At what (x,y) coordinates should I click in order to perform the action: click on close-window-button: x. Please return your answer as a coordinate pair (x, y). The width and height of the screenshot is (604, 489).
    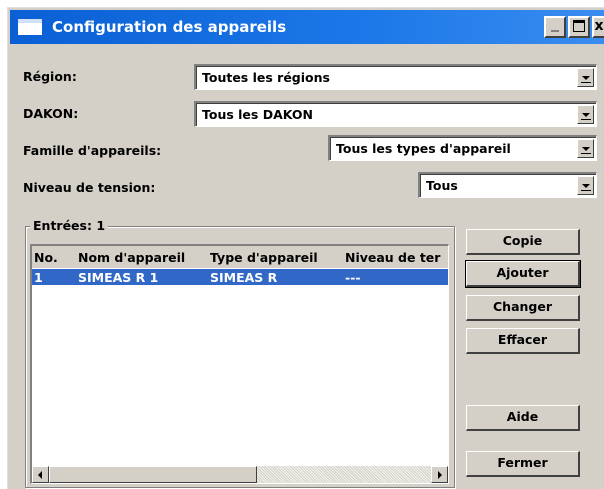
    Looking at the image, I should click on (598, 27).